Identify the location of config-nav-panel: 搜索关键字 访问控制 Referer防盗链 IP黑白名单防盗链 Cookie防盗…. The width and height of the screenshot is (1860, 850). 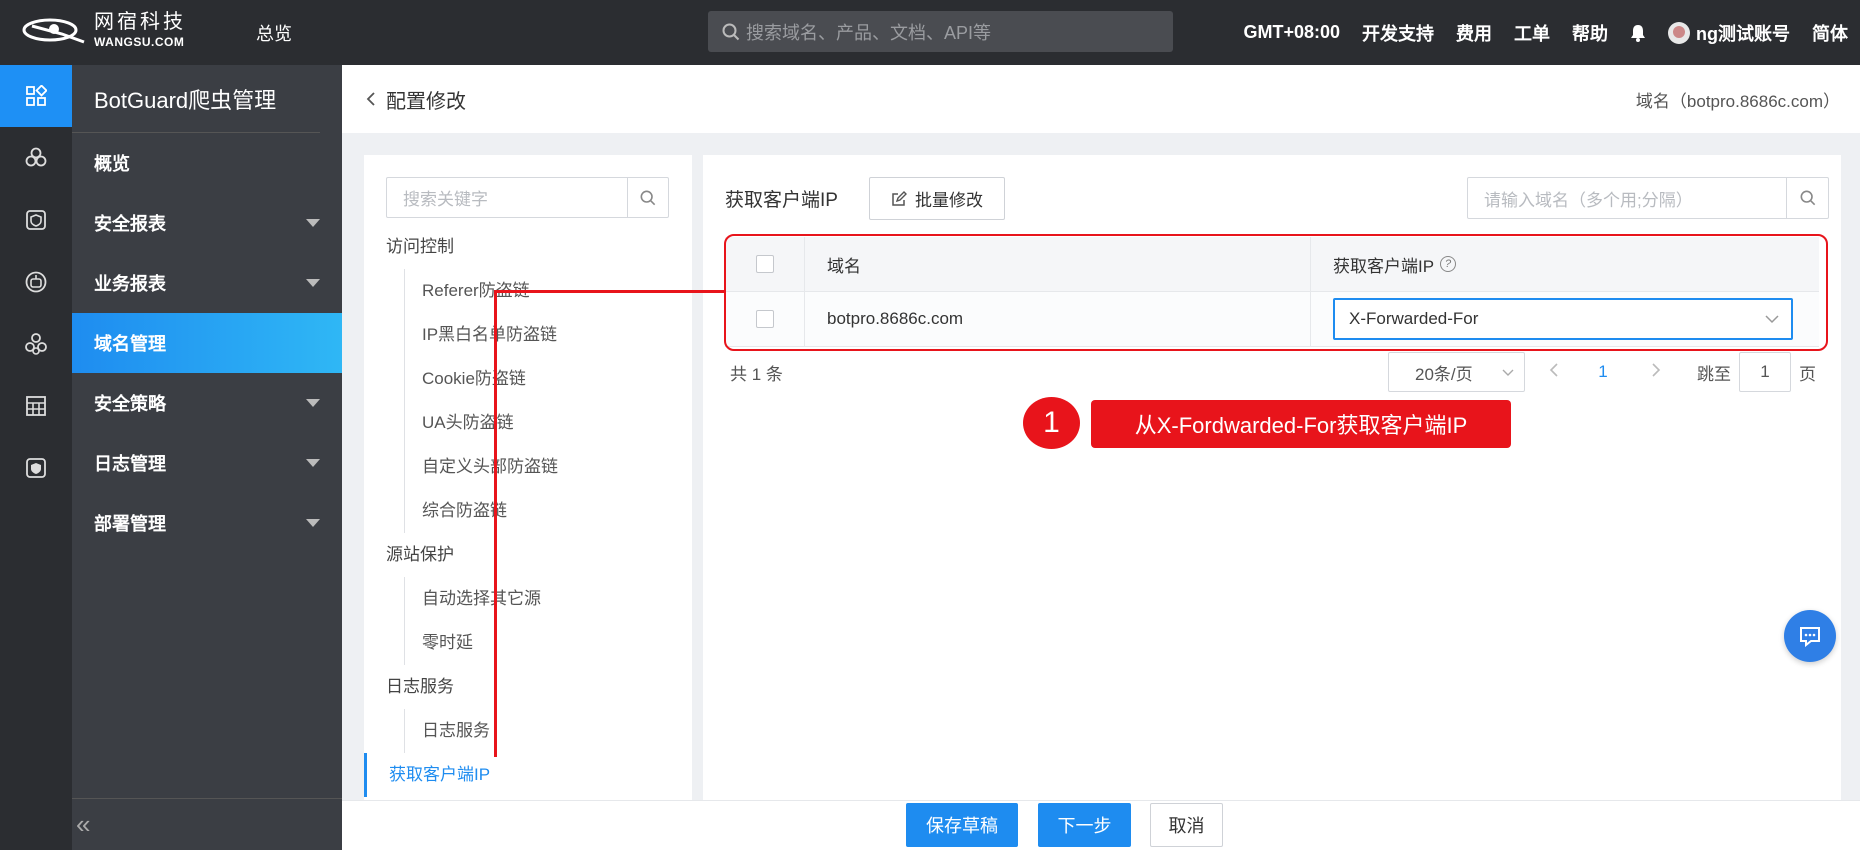
(528, 477).